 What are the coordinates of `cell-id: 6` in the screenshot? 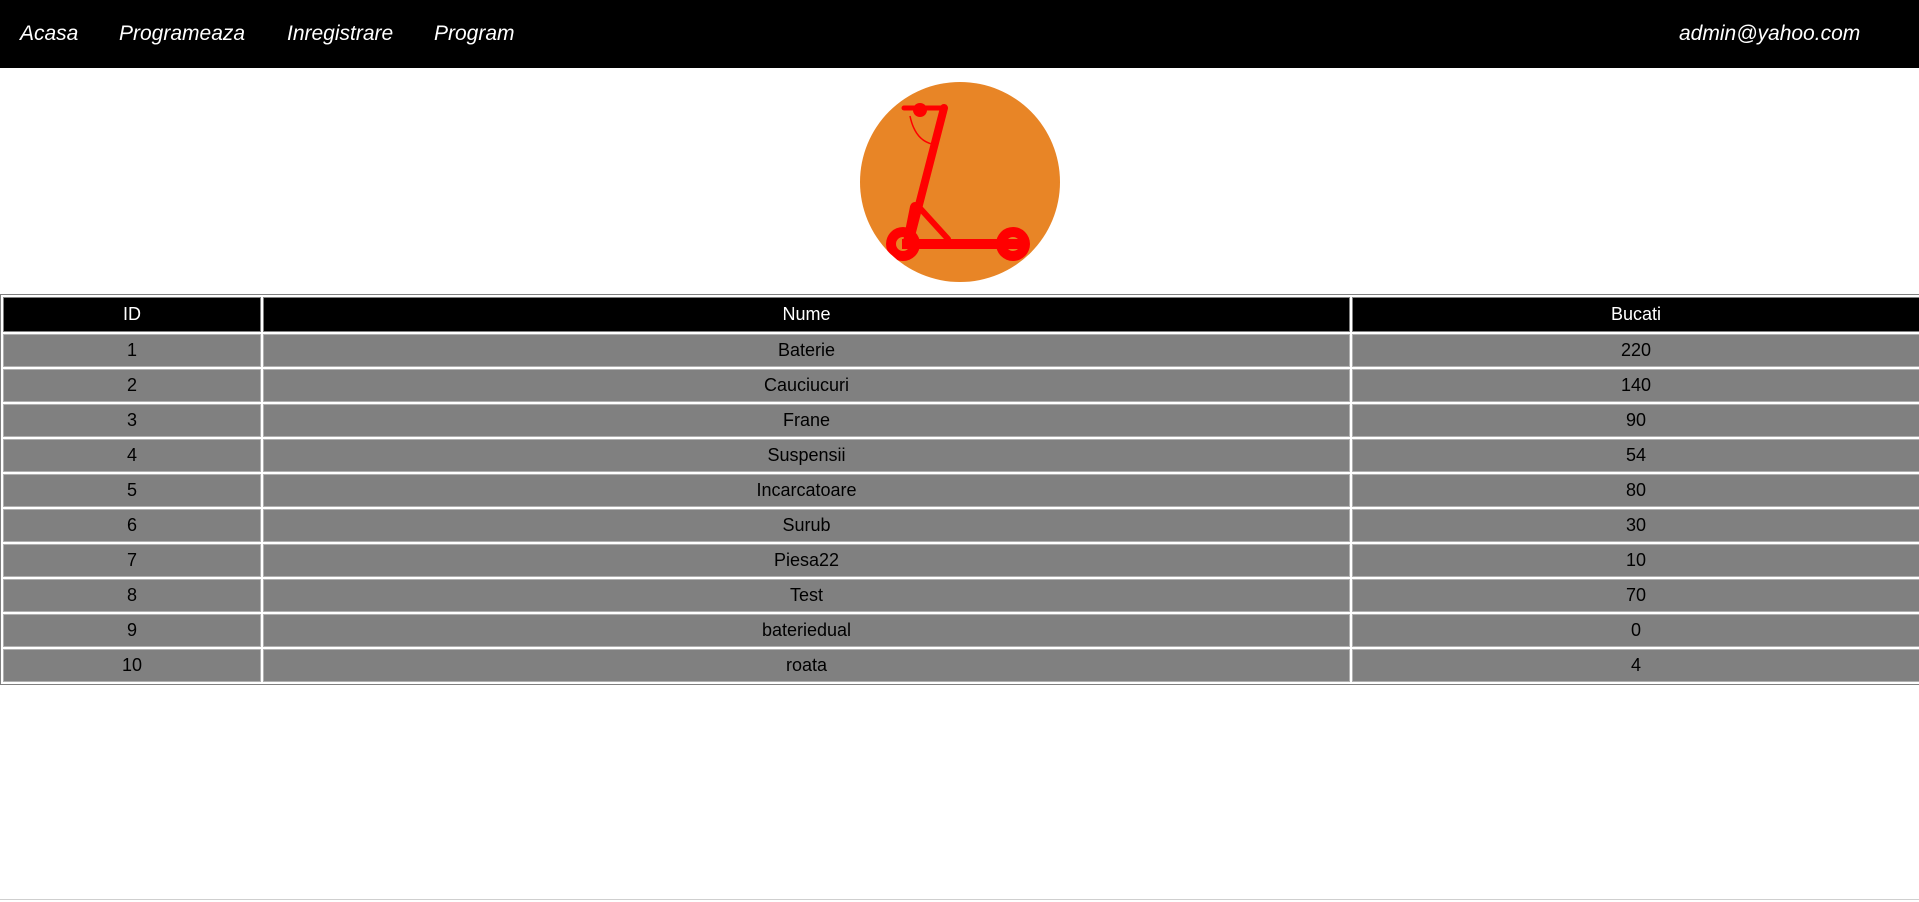 It's located at (132, 525).